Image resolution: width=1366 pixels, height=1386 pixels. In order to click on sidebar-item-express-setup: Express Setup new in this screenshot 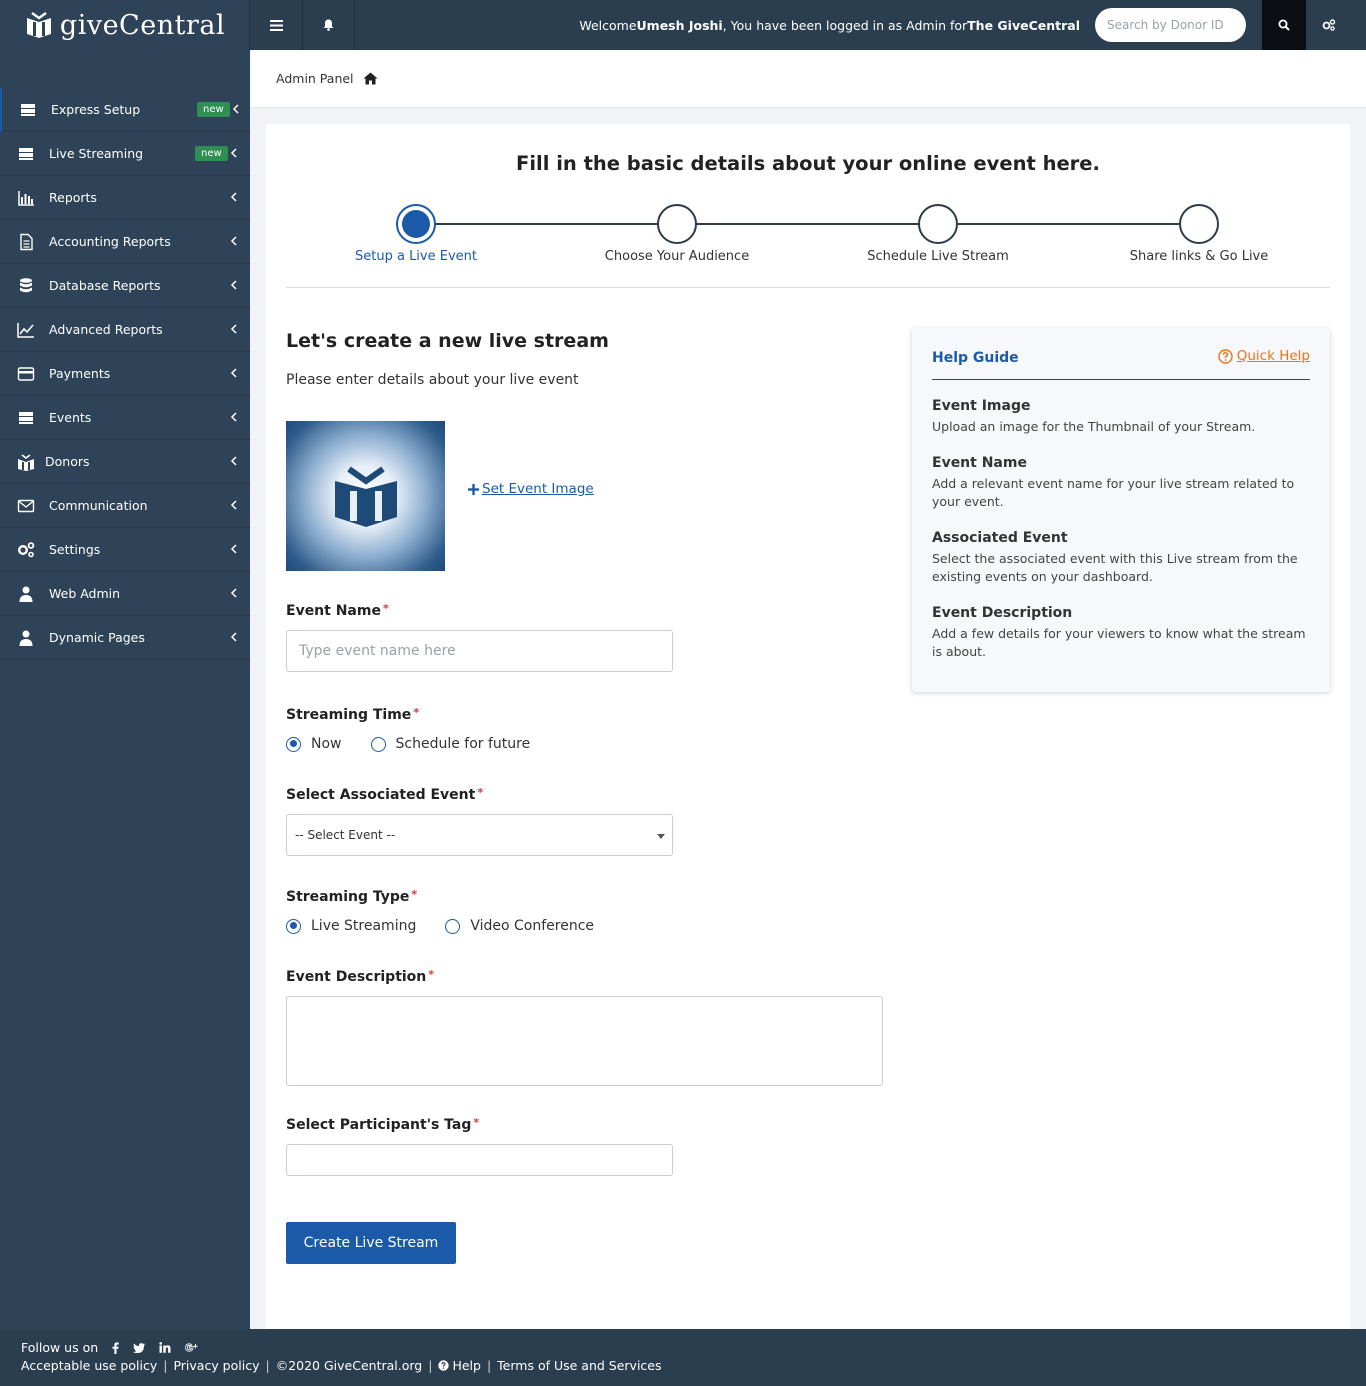, I will do `click(125, 110)`.